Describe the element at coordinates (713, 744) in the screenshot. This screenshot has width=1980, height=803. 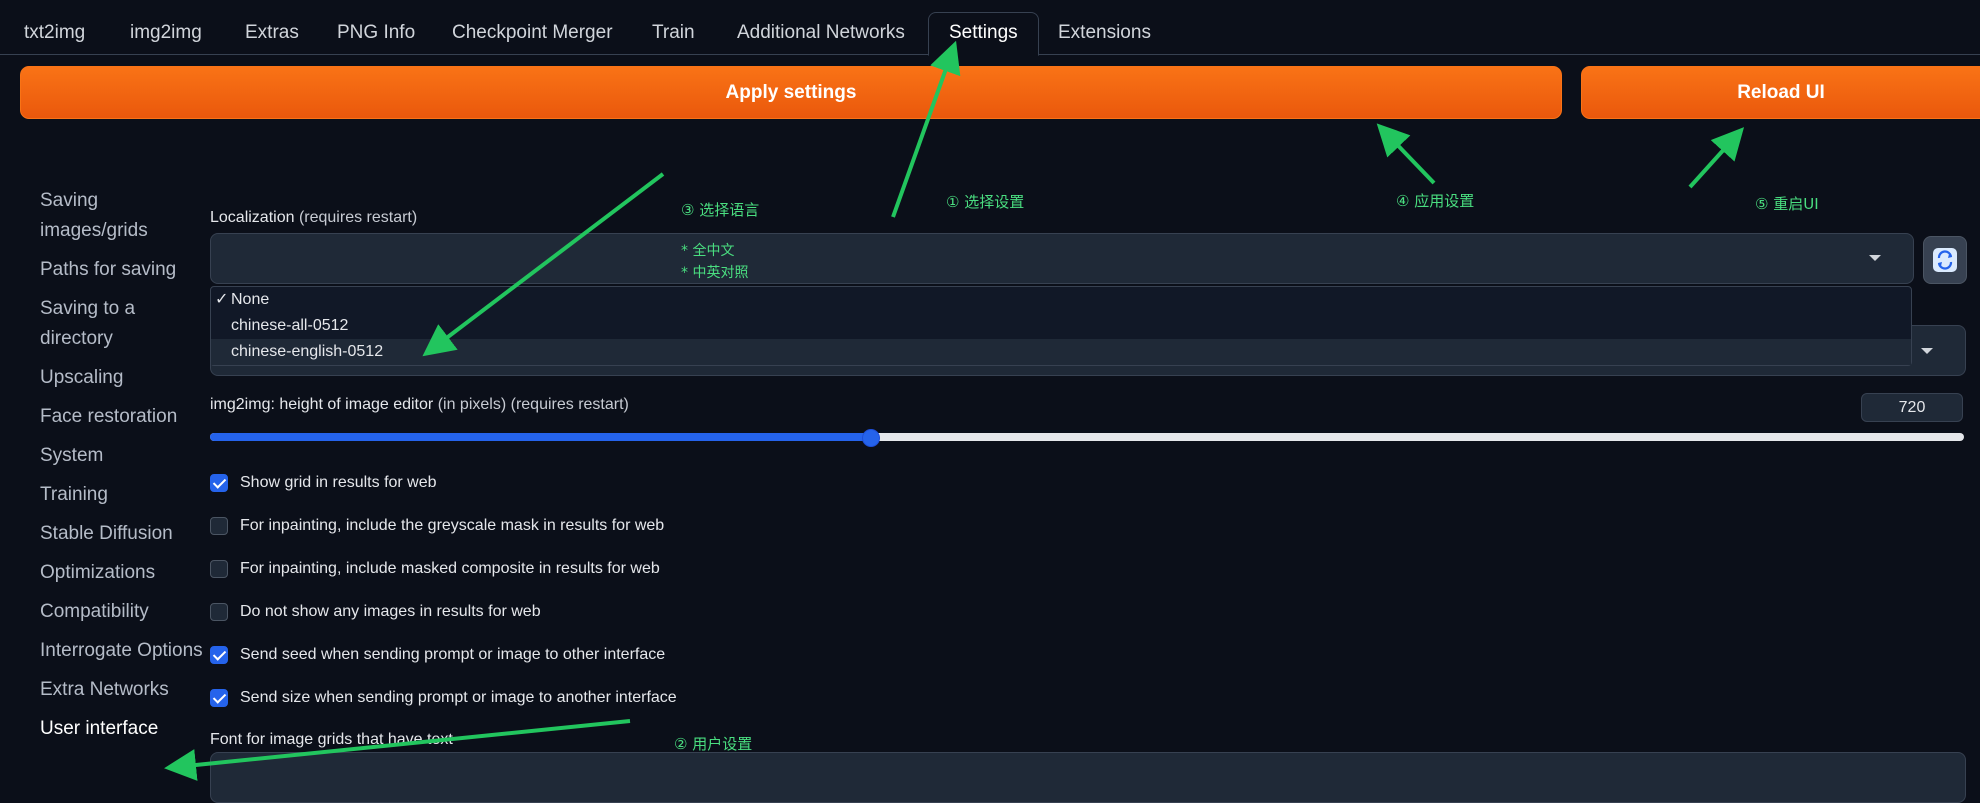
I see `annotation-step2: ② 用户设置` at that location.